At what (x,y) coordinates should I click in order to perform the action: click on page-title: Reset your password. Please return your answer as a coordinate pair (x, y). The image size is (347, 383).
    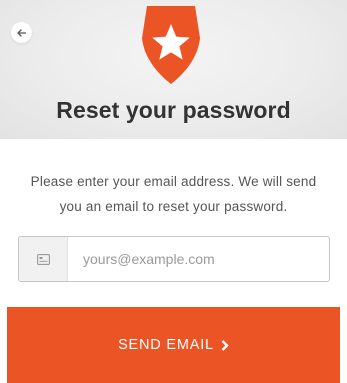
    Looking at the image, I should click on (173, 110).